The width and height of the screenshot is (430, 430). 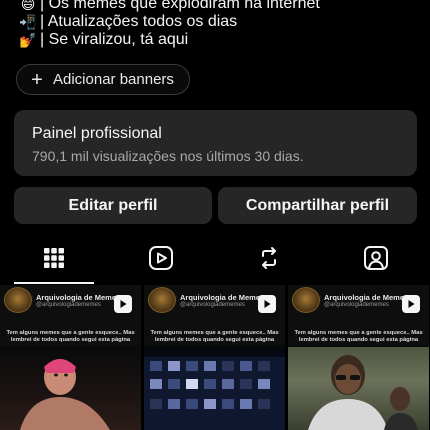 I want to click on repost-icon, so click(x=268, y=258).